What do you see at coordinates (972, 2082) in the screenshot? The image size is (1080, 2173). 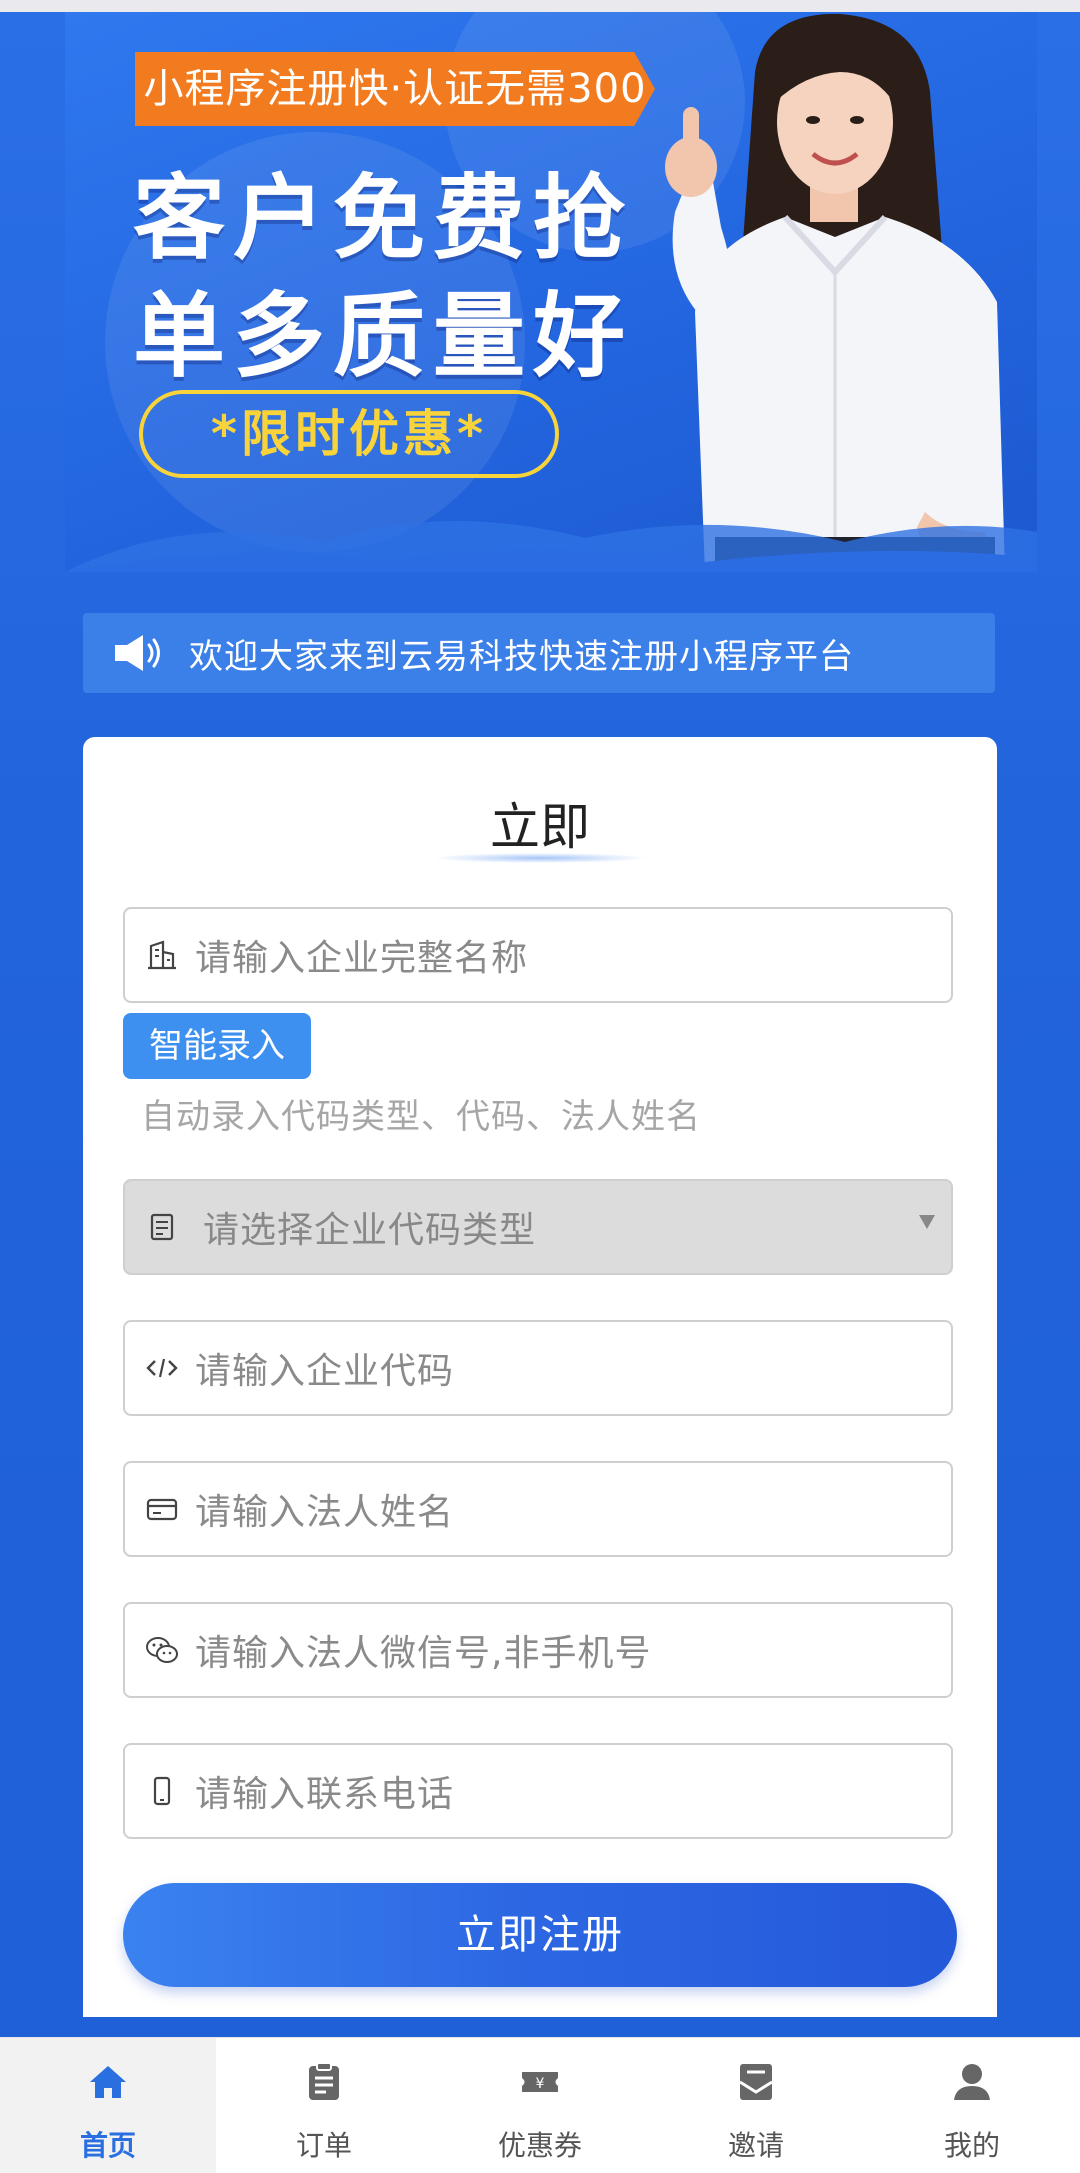 I see `user-icon` at bounding box center [972, 2082].